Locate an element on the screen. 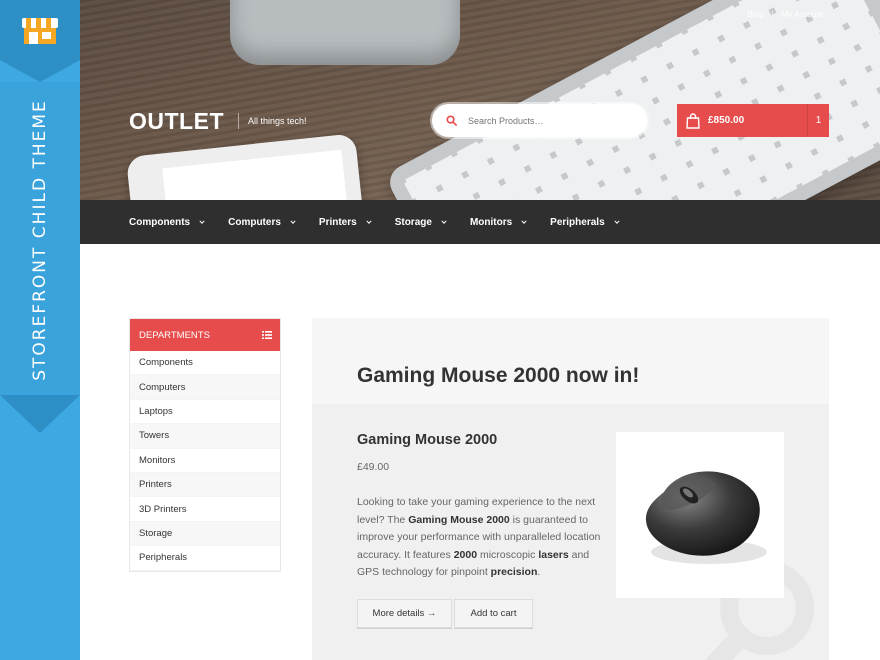 Image resolution: width=880 pixels, height=660 pixels. theme-ribbon: STOREFRONT CHILD THEME is located at coordinates (40, 330).